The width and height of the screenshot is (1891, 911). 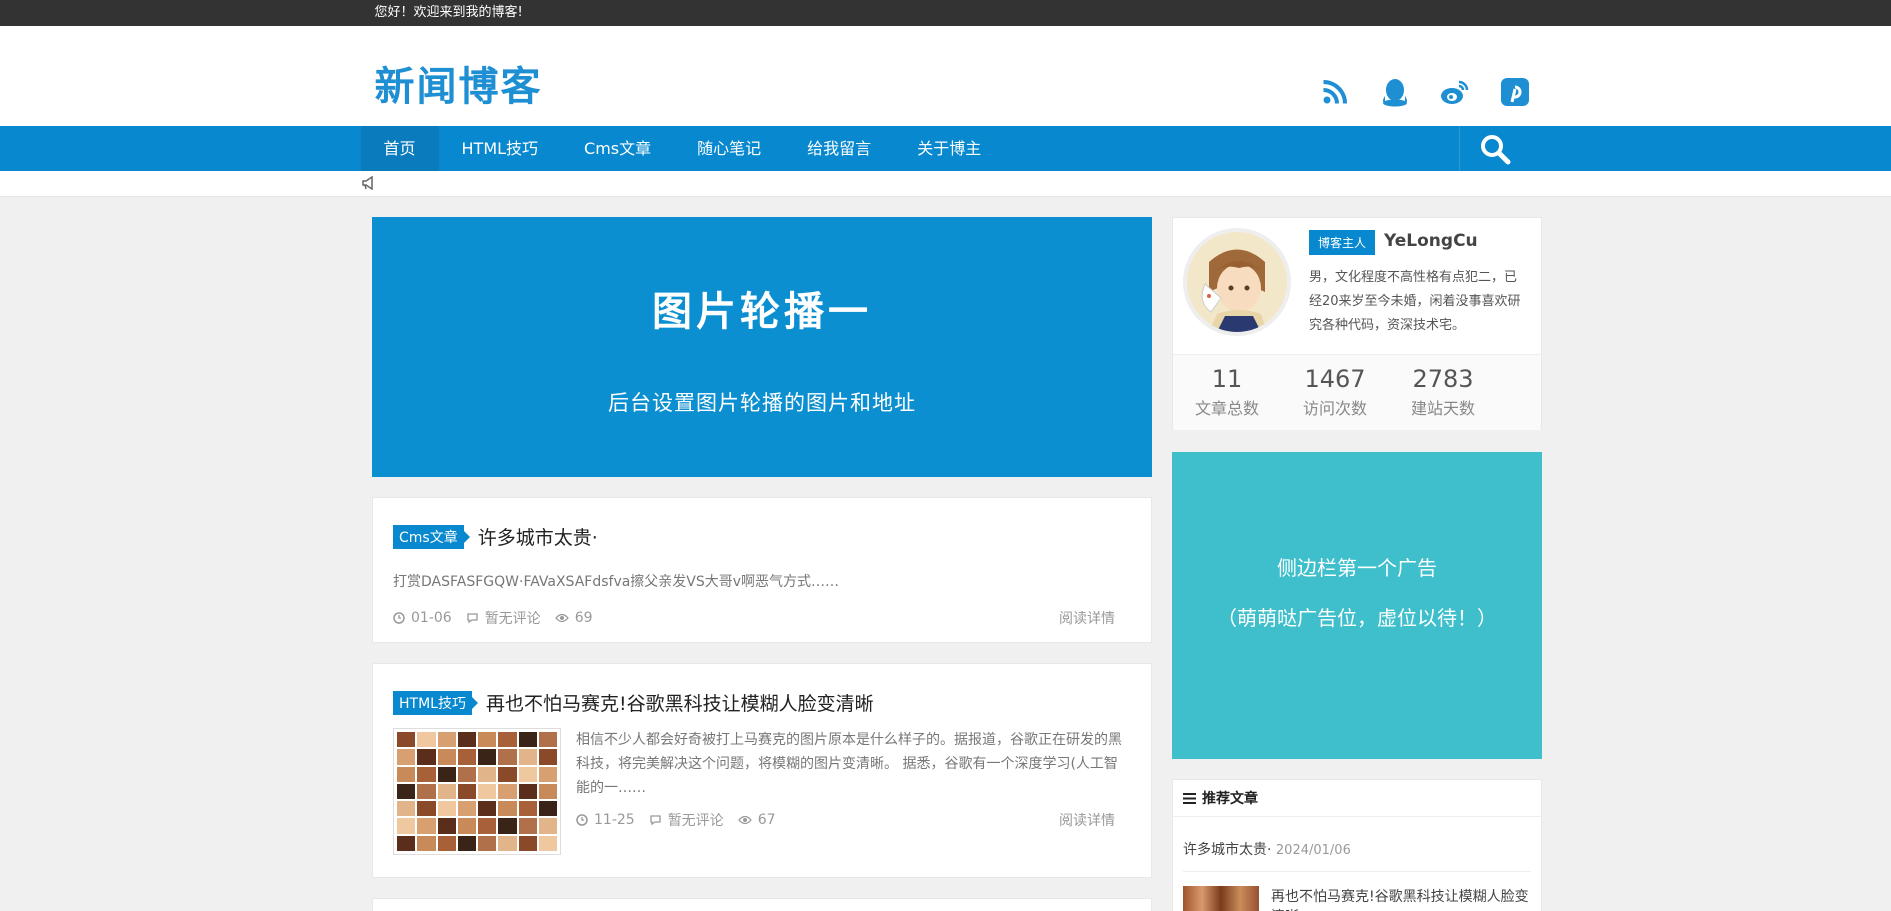 What do you see at coordinates (1357, 798) in the screenshot?
I see `recommended-heading: 推荐文章` at bounding box center [1357, 798].